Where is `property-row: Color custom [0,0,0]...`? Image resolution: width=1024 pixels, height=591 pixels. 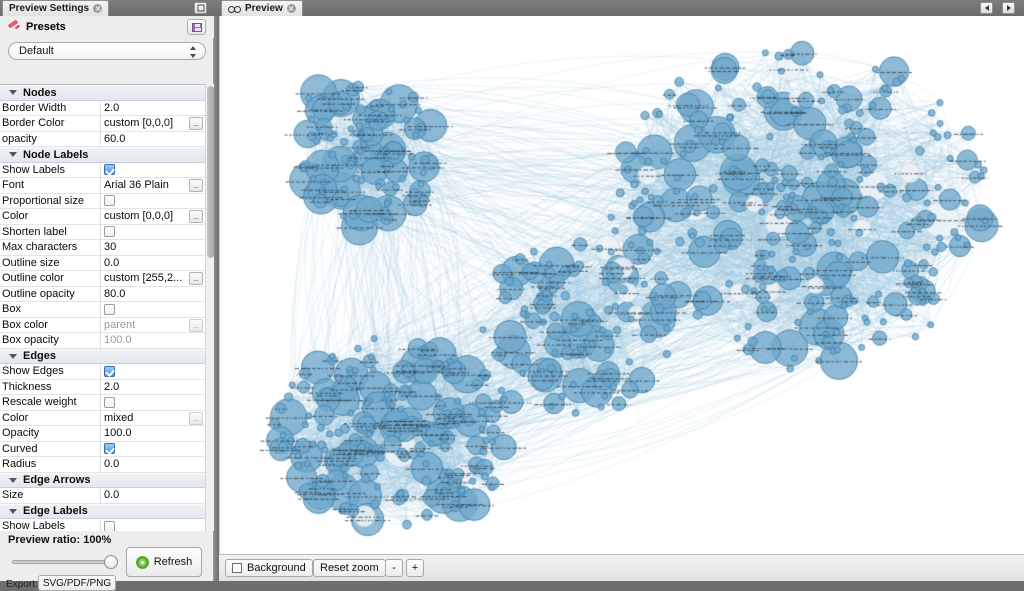
property-row: Color custom [0,0,0]... is located at coordinates (102, 217).